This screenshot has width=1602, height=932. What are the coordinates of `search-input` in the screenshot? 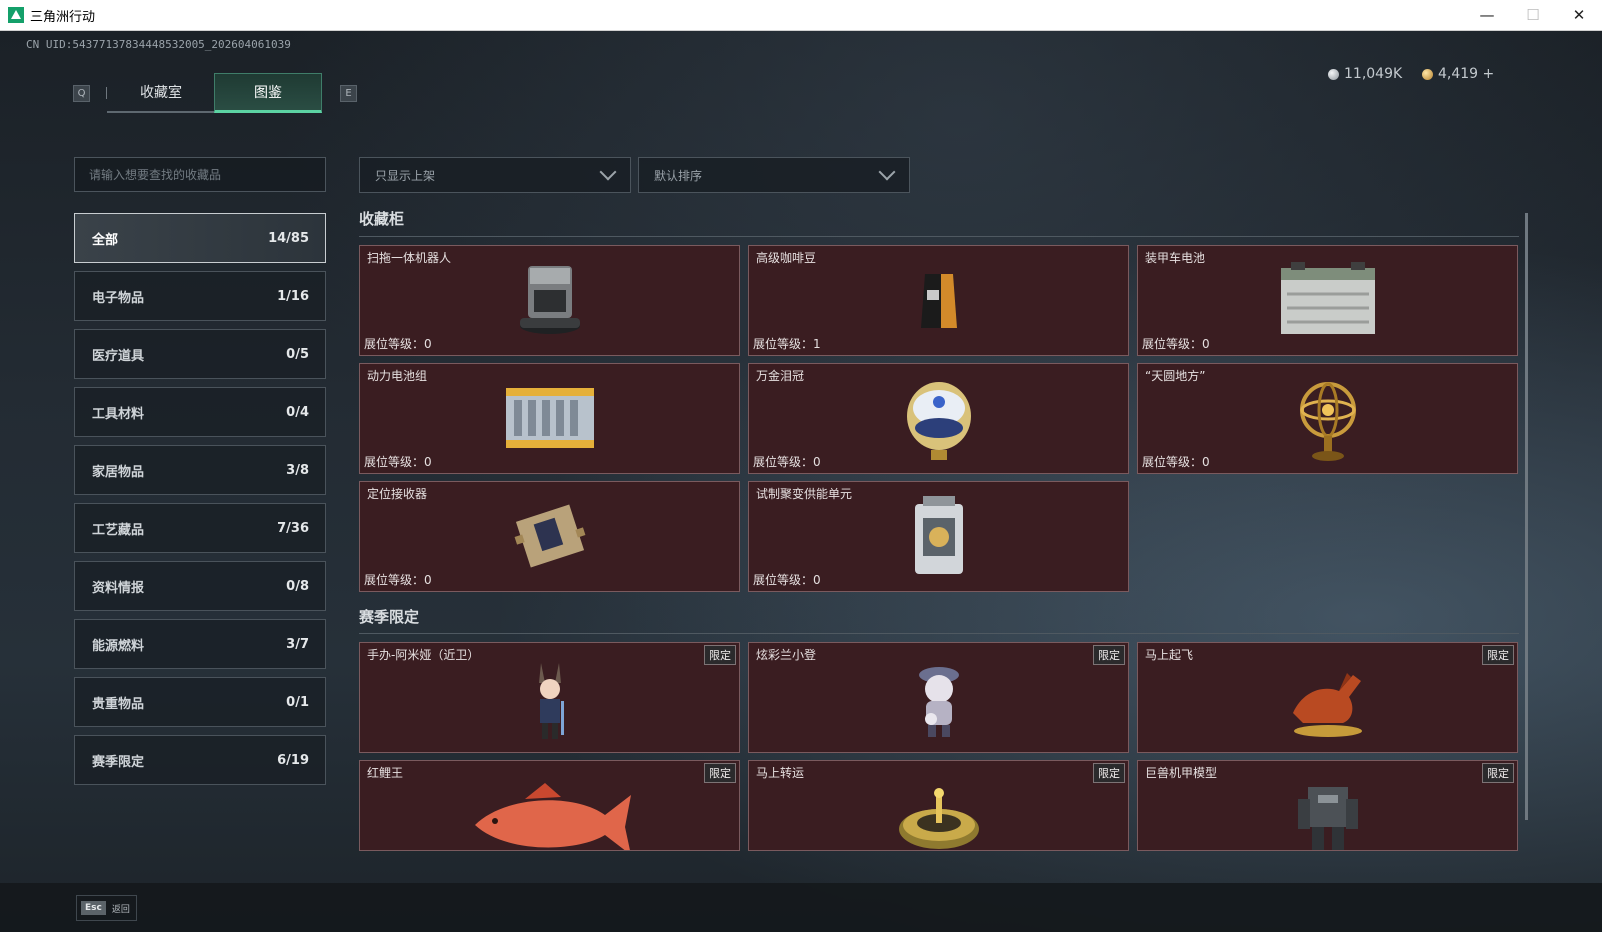 It's located at (207, 174).